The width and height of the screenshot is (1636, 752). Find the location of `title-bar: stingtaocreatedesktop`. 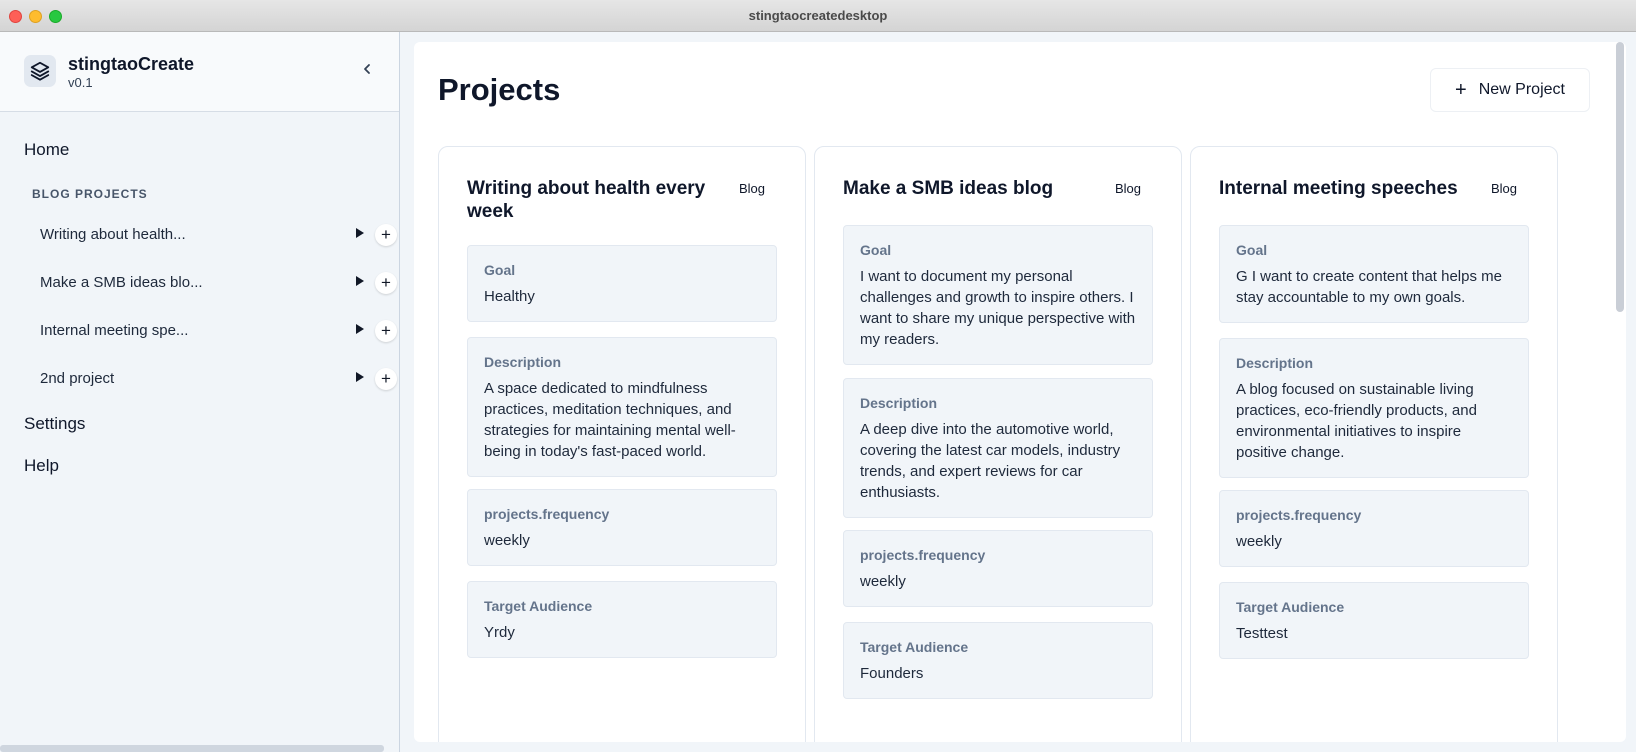

title-bar: stingtaocreatedesktop is located at coordinates (818, 16).